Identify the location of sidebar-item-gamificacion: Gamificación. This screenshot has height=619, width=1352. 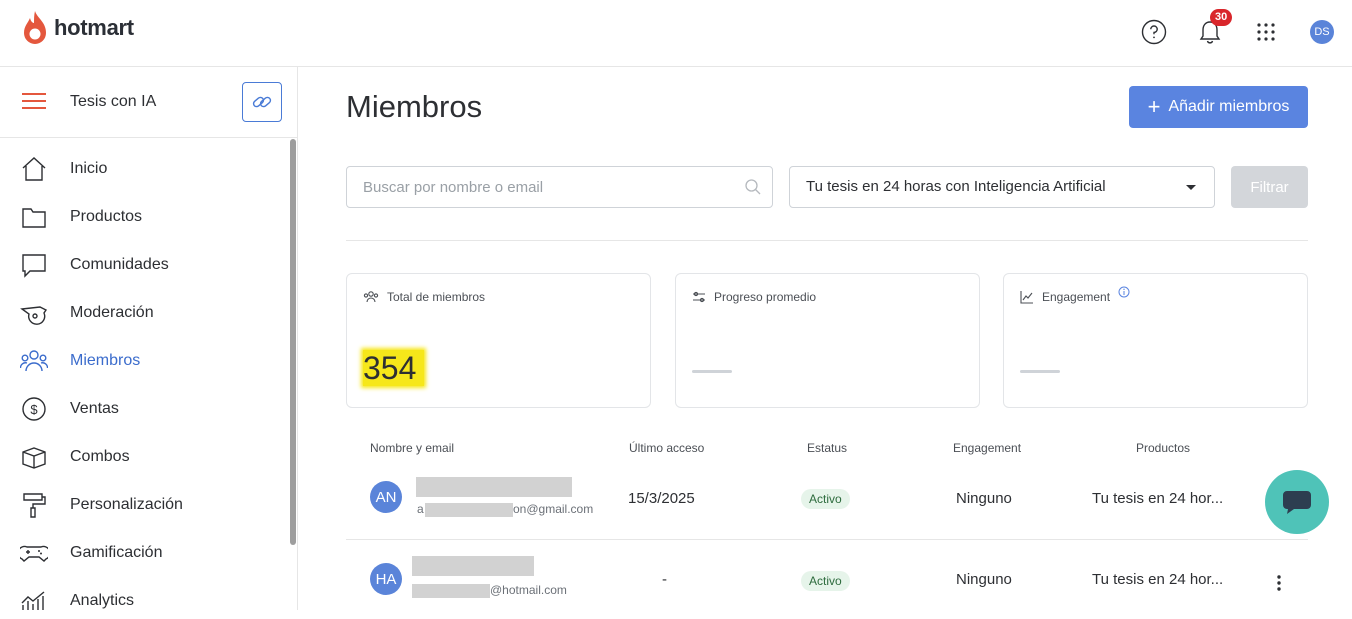
(145, 553).